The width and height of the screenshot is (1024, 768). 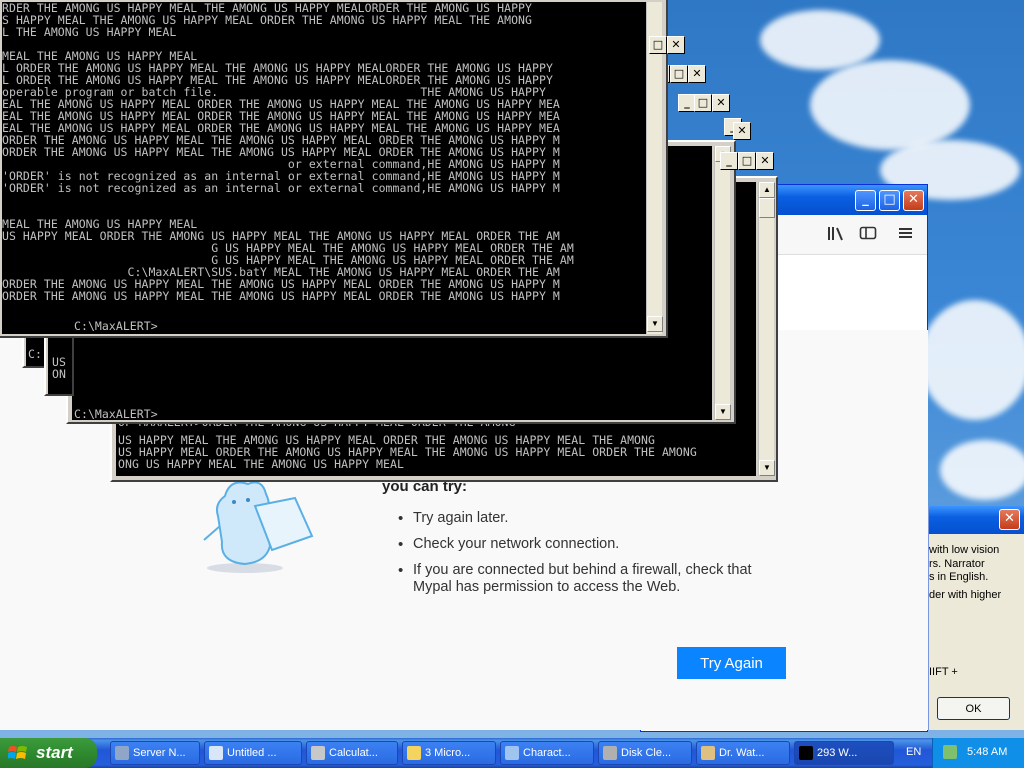 I want to click on sidebar-icon, so click(x=868, y=236).